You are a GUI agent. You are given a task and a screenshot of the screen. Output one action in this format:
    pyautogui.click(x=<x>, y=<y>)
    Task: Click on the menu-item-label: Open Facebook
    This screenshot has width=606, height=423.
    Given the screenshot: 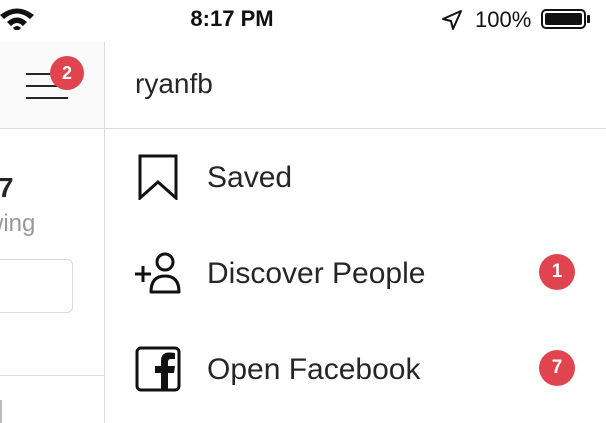 What is the action you would take?
    pyautogui.click(x=314, y=369)
    